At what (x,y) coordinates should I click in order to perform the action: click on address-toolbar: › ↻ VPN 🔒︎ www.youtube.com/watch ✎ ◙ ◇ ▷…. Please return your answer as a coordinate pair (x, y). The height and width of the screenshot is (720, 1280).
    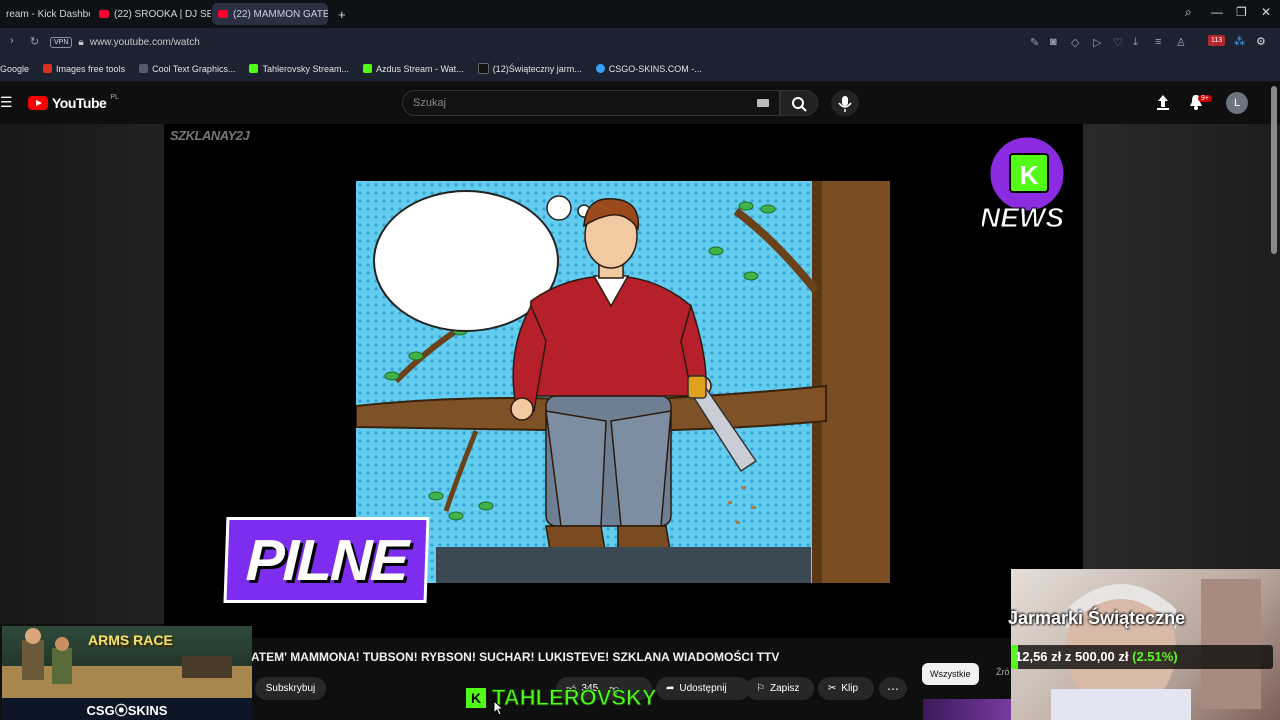
    Looking at the image, I should click on (640, 42).